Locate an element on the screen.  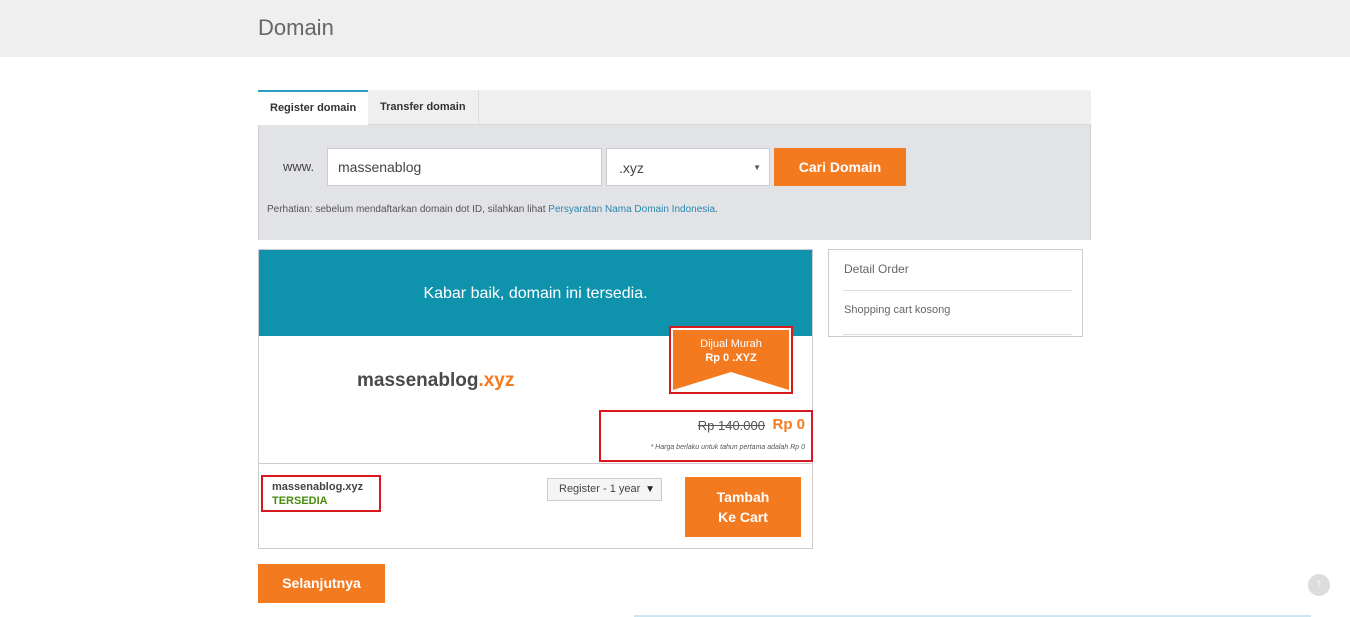
promo-price: Rp 0 .XYZ is located at coordinates (731, 358).